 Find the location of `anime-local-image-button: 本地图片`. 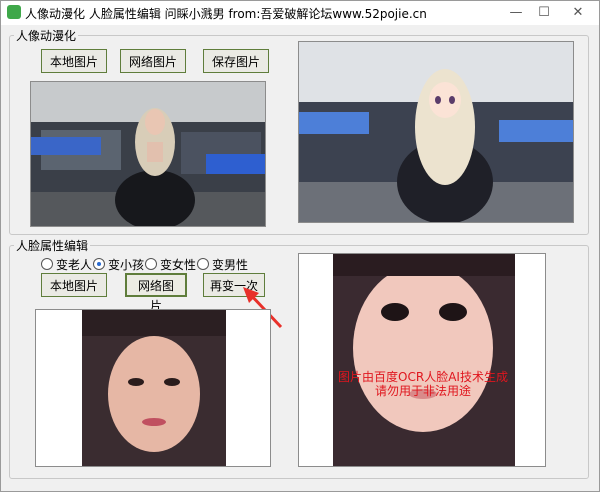

anime-local-image-button: 本地图片 is located at coordinates (74, 61).